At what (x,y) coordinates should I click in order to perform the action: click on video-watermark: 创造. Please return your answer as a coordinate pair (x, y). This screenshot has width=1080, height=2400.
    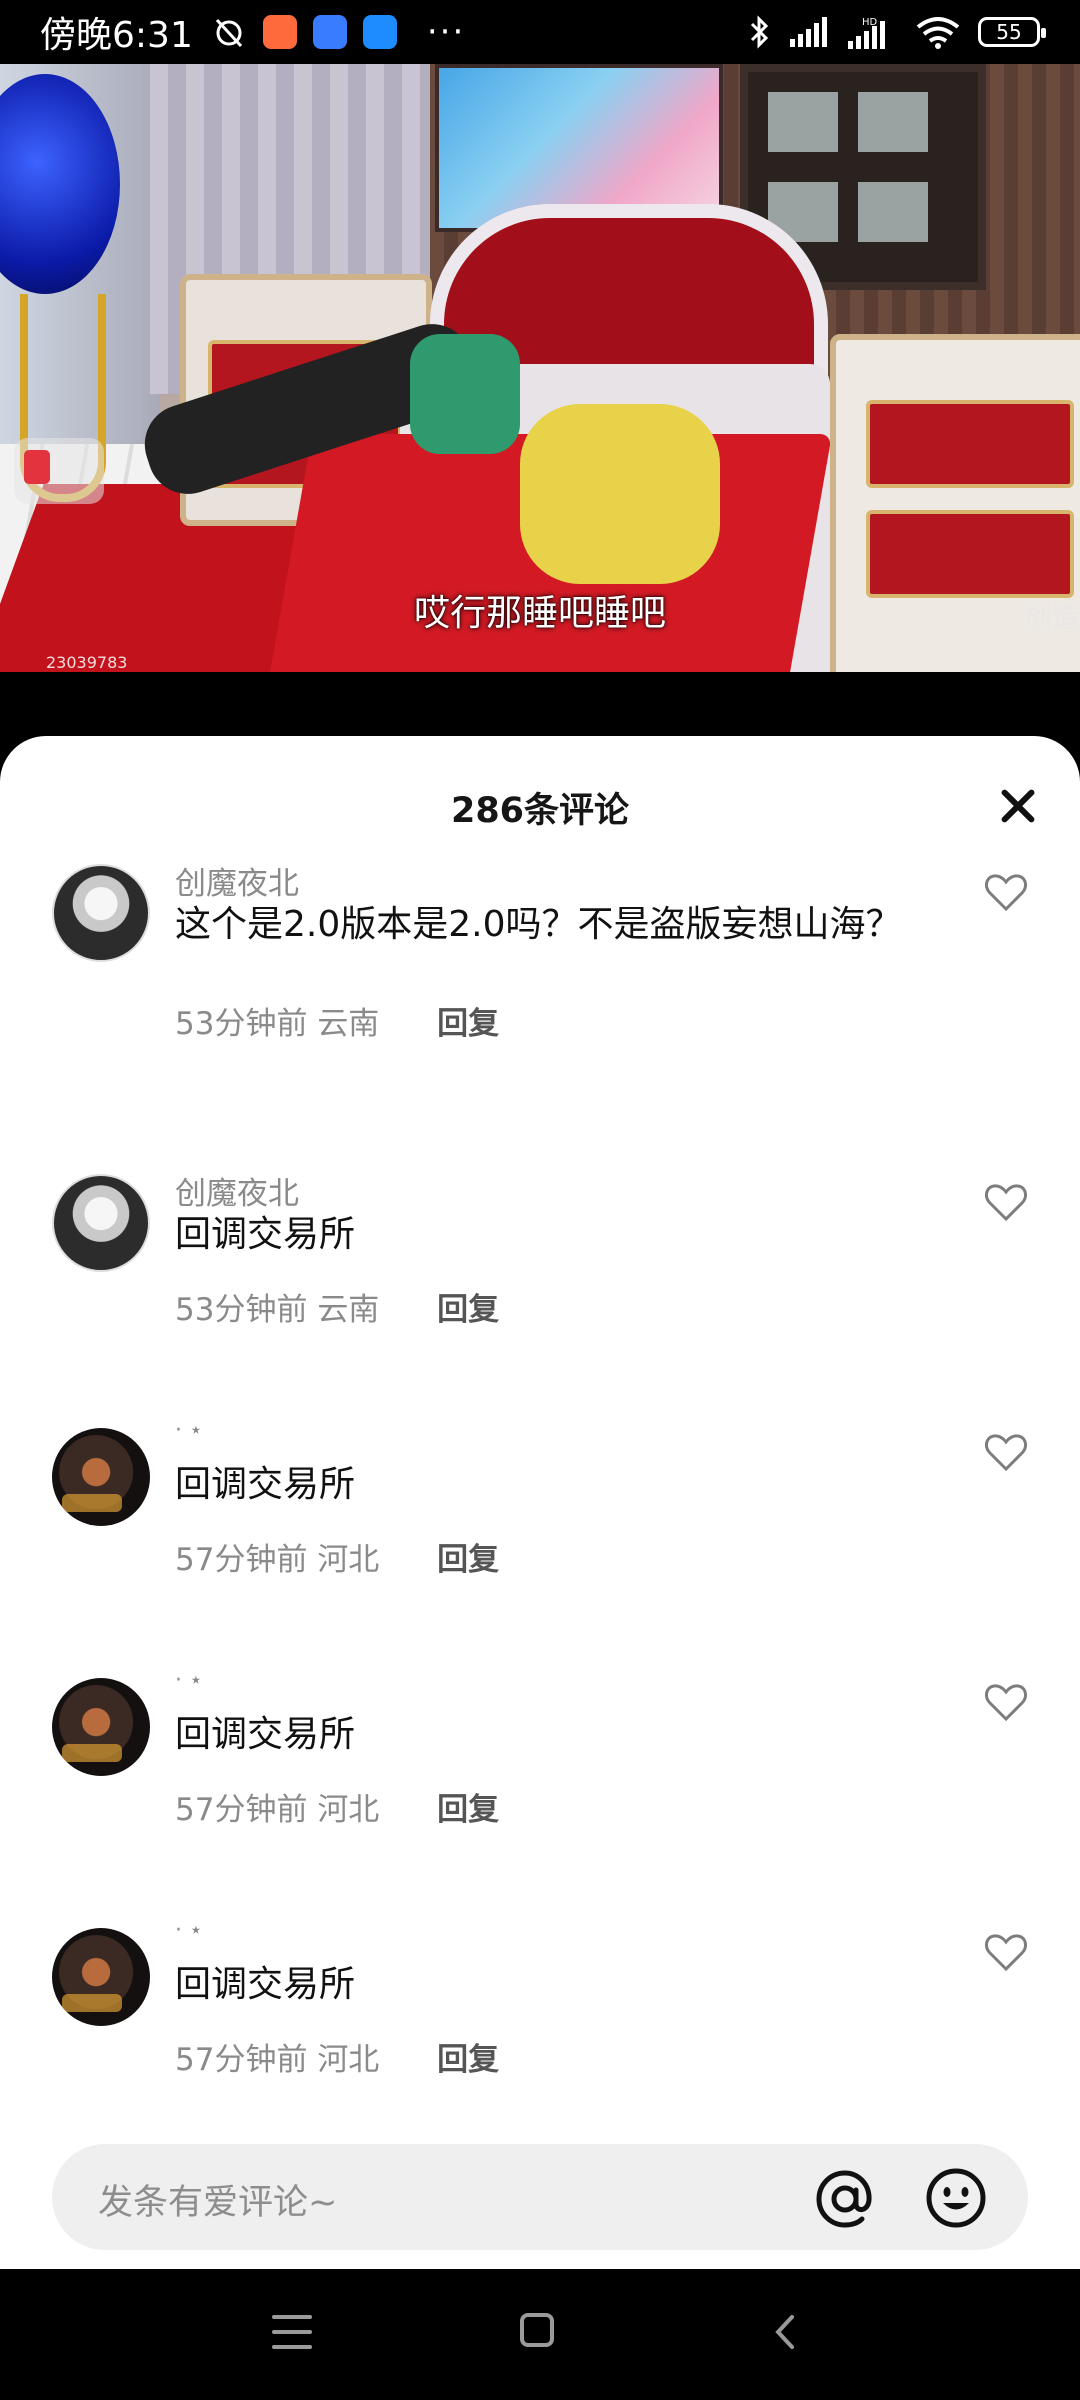
    Looking at the image, I should click on (1051, 617).